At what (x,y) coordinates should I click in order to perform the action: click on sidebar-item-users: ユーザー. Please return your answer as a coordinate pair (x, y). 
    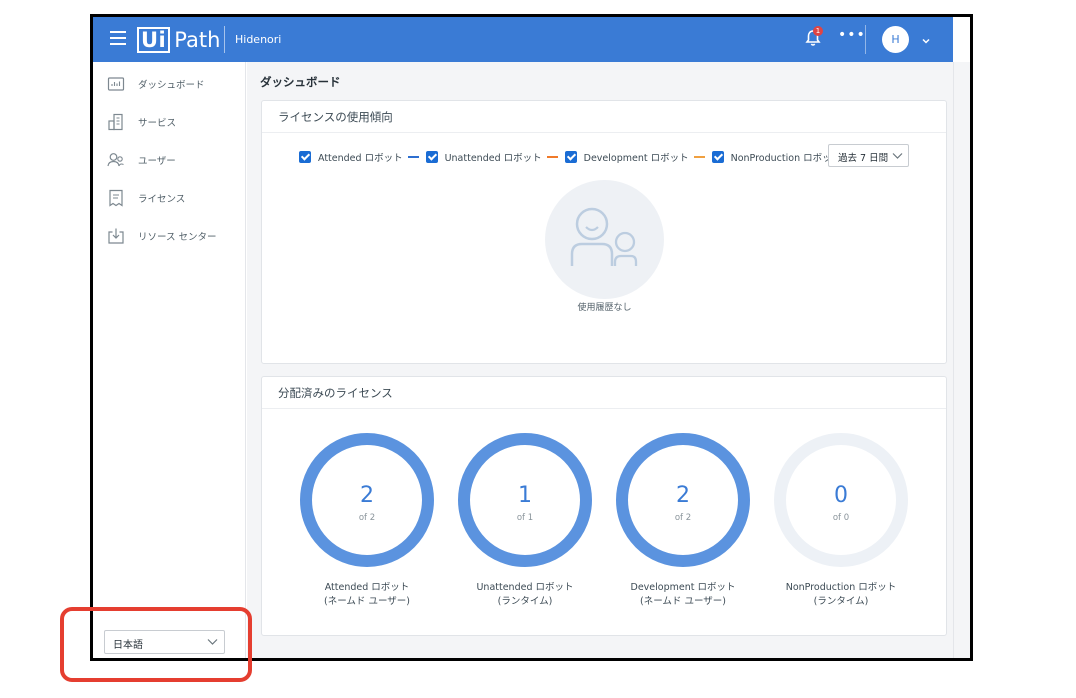
    Looking at the image, I should click on (169, 160).